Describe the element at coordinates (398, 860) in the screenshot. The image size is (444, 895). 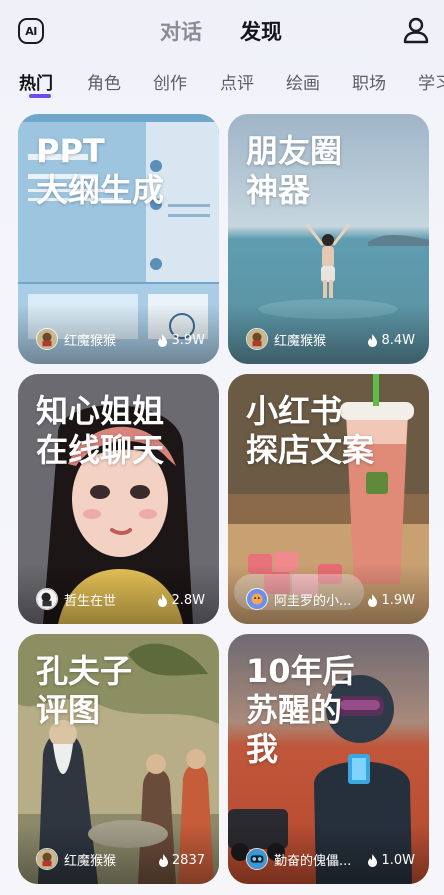
I see `likes-value: 1.0W` at that location.